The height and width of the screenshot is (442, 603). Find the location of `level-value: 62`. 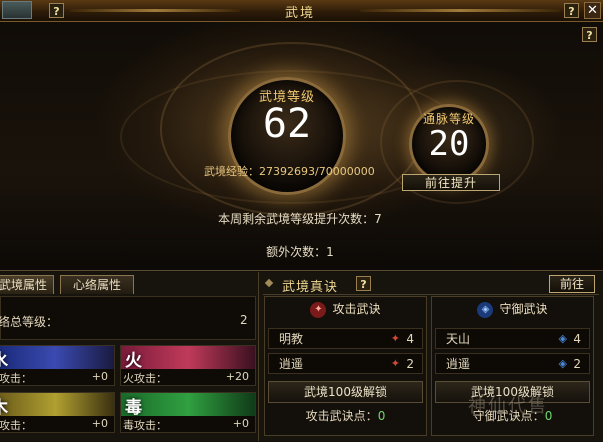

level-value: 62 is located at coordinates (287, 124).